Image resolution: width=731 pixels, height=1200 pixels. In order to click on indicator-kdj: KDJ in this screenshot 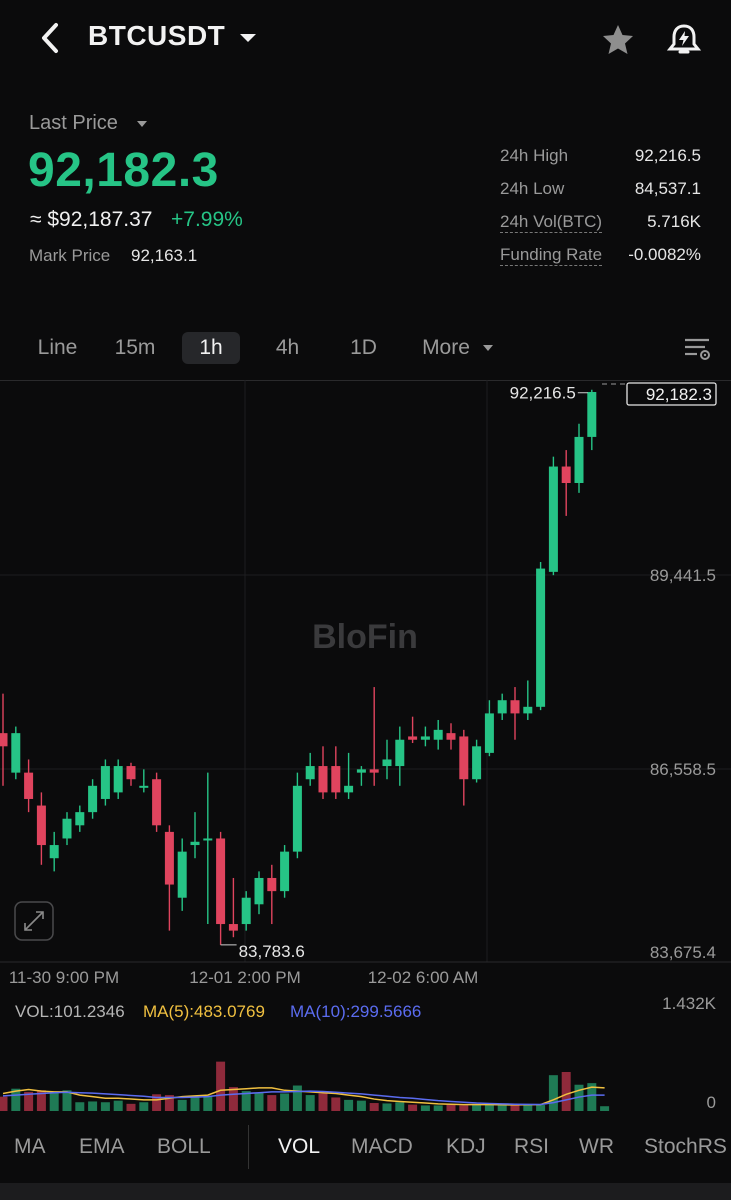, I will do `click(466, 1147)`.